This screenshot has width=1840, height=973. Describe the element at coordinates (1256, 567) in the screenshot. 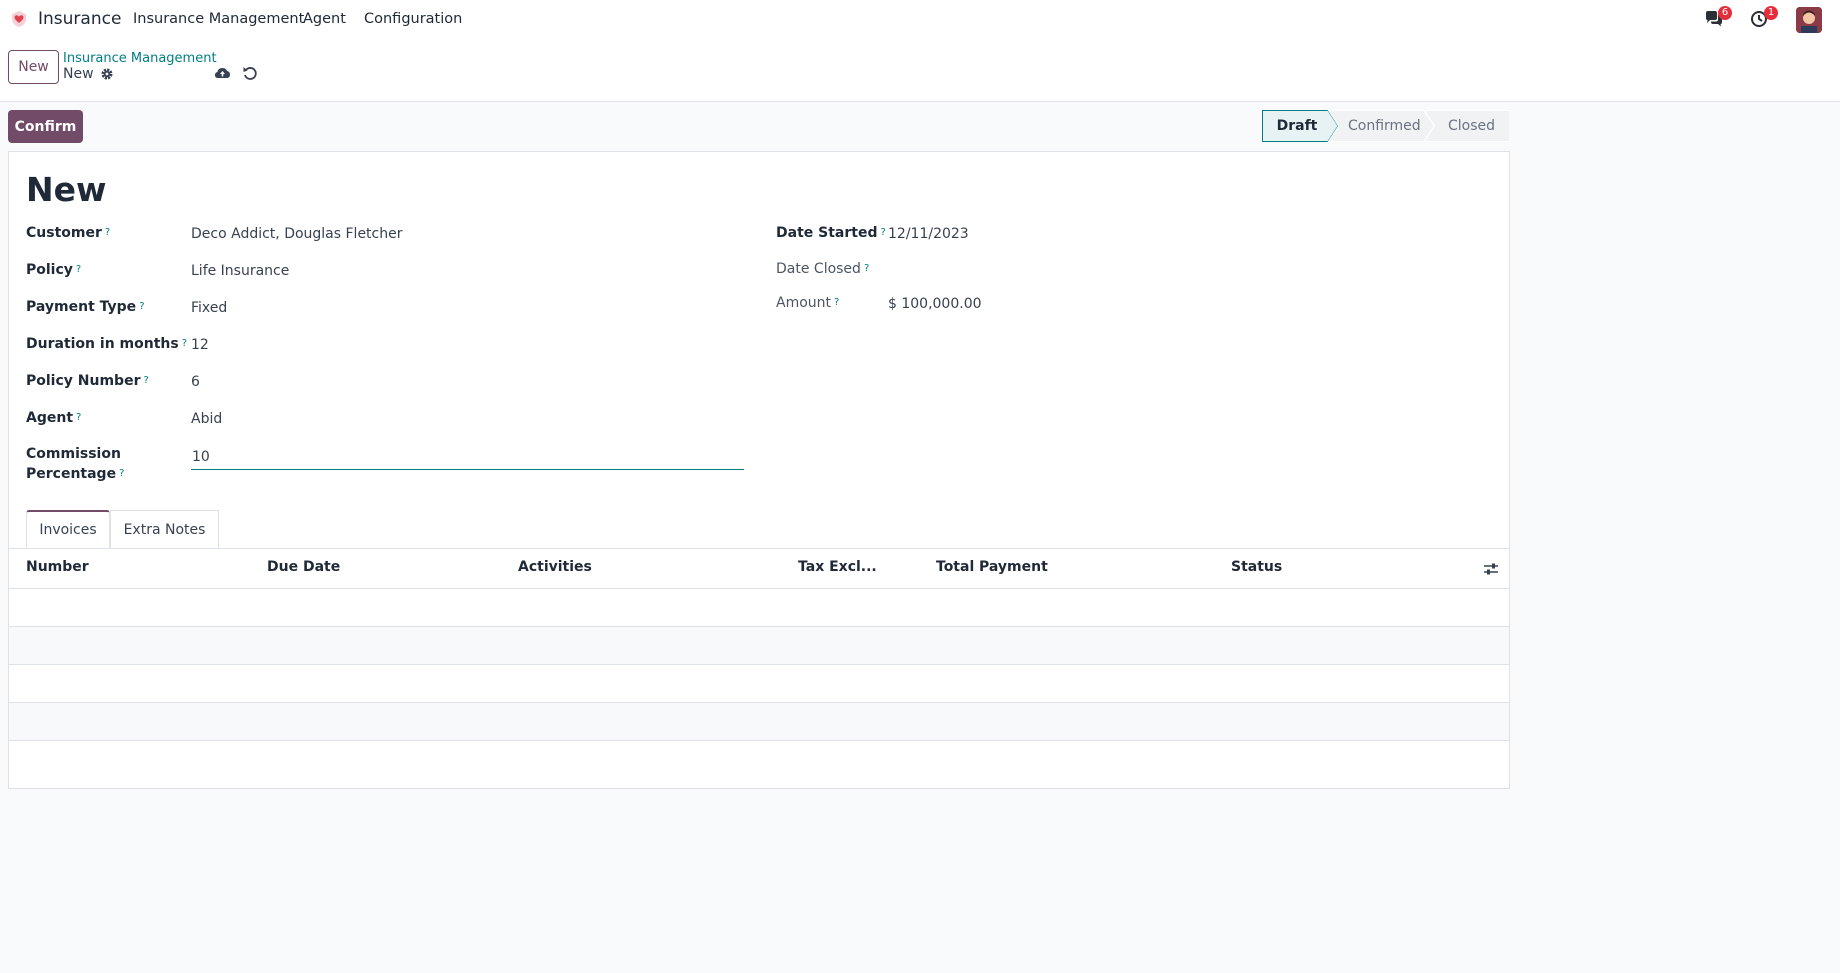

I see `column-status: Status` at that location.